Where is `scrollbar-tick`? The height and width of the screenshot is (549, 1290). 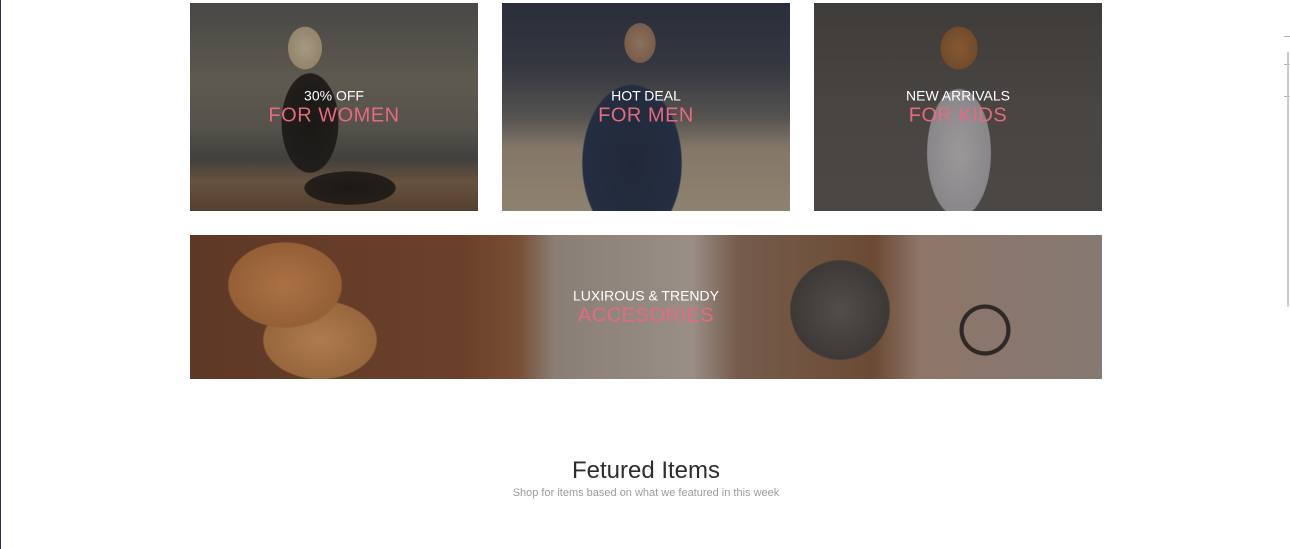 scrollbar-tick is located at coordinates (1287, 36).